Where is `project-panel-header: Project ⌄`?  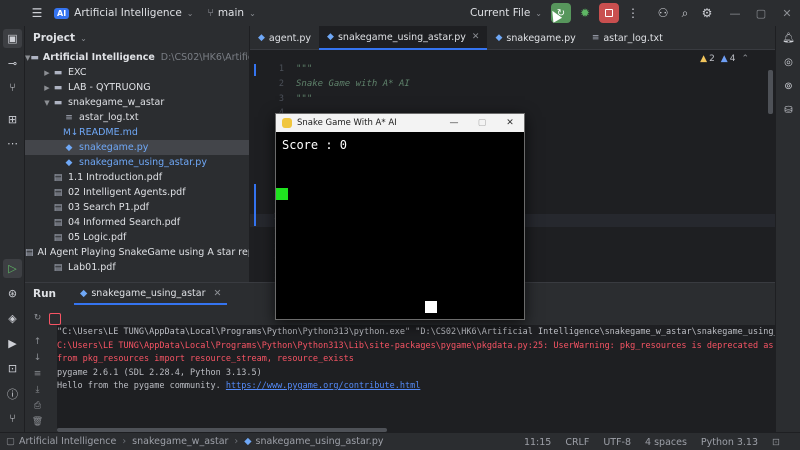 project-panel-header: Project ⌄ is located at coordinates (137, 38).